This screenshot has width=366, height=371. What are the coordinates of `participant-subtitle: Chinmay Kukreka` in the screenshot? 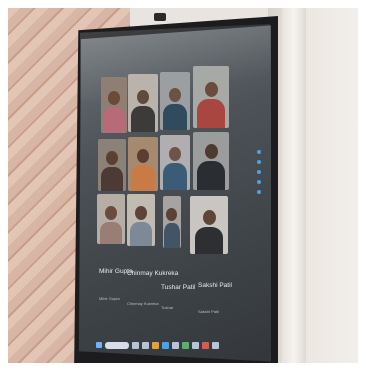 It's located at (143, 303).